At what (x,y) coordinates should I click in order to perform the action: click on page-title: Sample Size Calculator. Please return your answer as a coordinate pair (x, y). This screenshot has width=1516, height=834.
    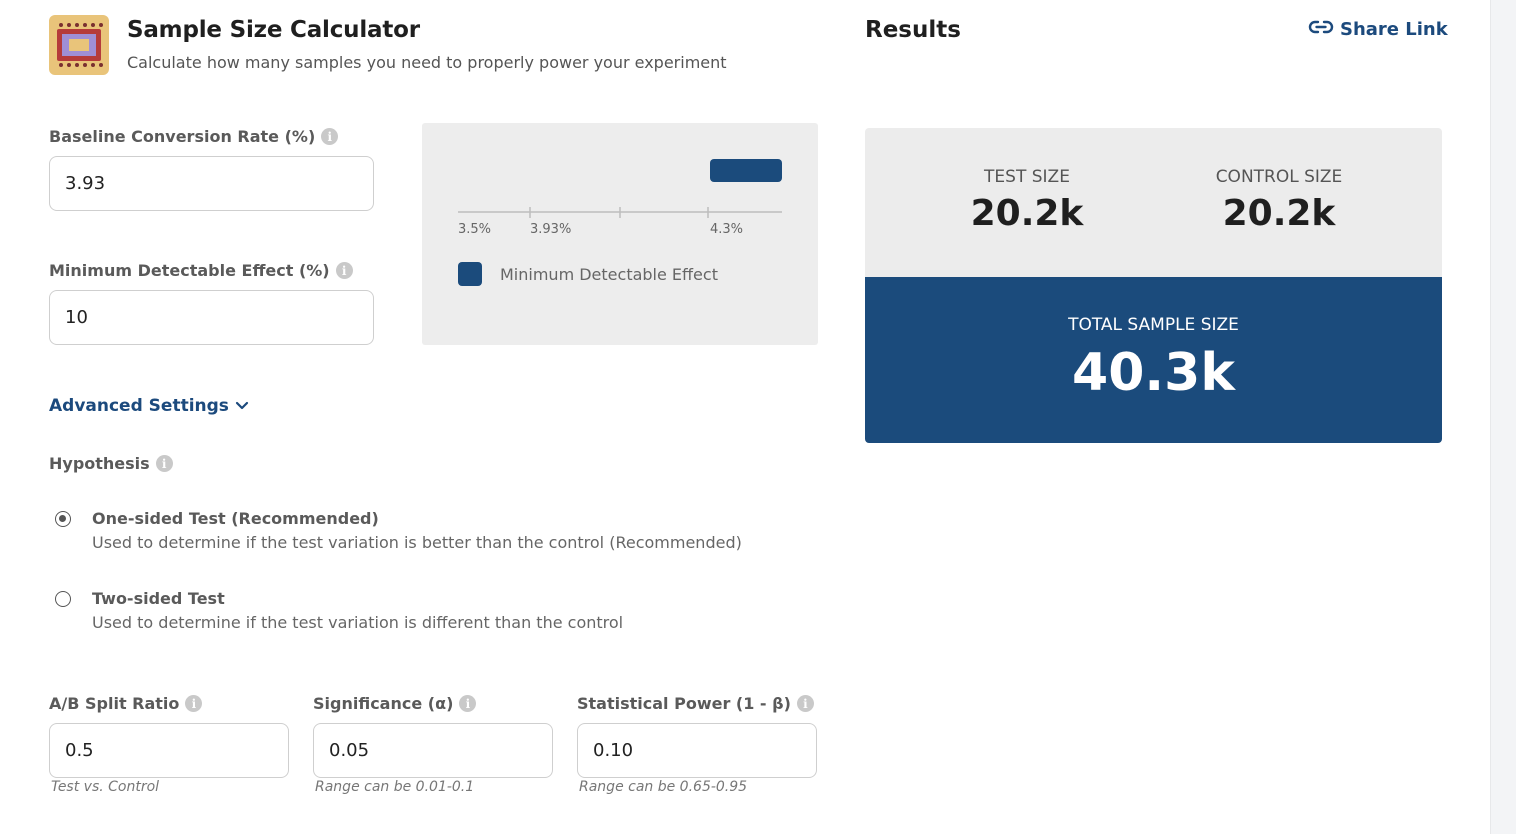
    Looking at the image, I should click on (273, 30).